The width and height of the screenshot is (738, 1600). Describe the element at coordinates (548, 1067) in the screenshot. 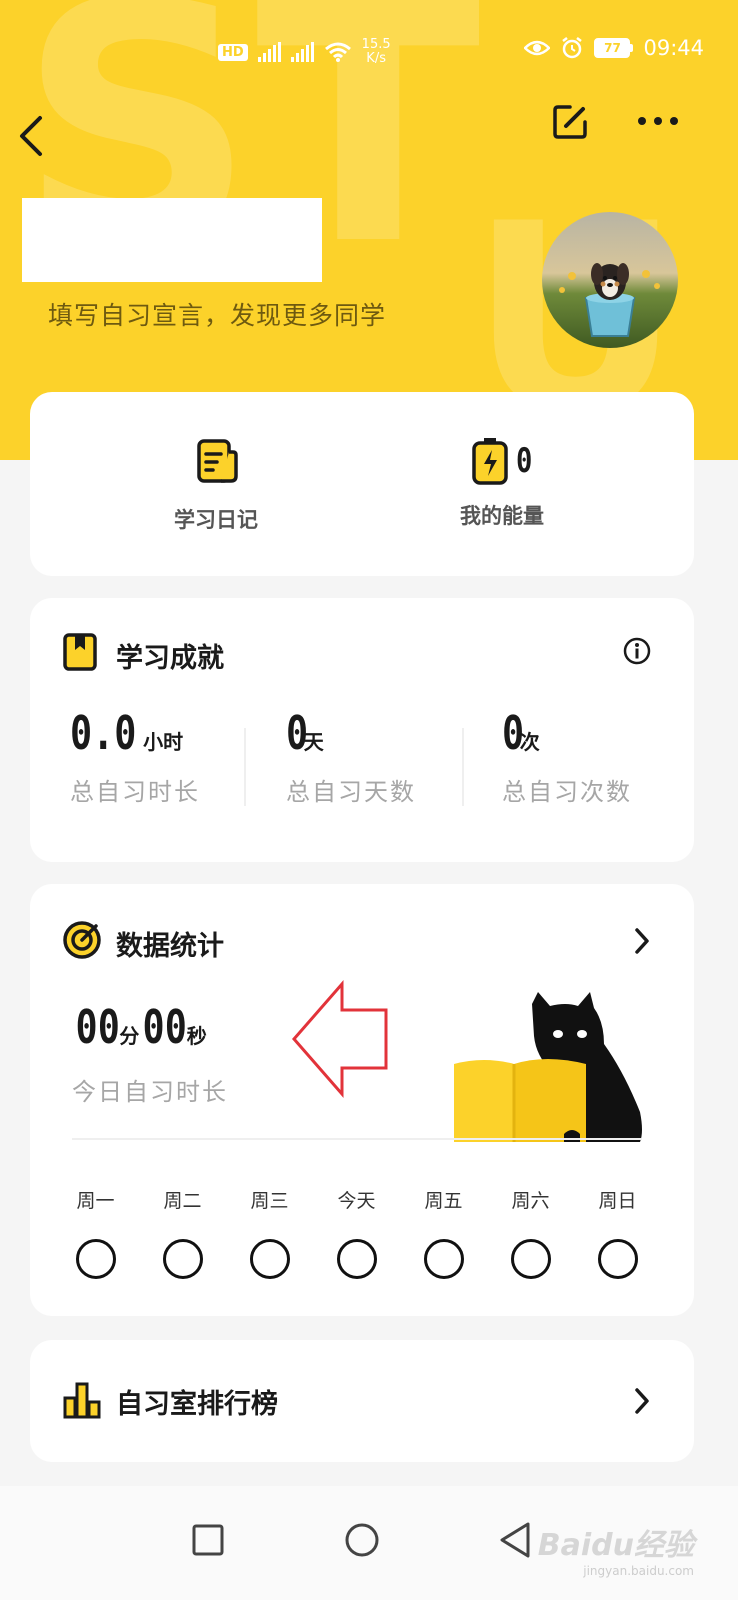

I see `cat-reading-illustration` at that location.